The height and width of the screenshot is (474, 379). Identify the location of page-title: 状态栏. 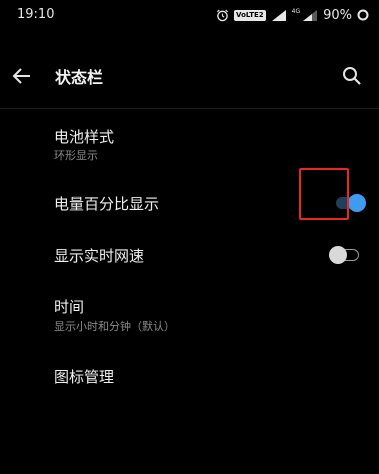
(79, 77).